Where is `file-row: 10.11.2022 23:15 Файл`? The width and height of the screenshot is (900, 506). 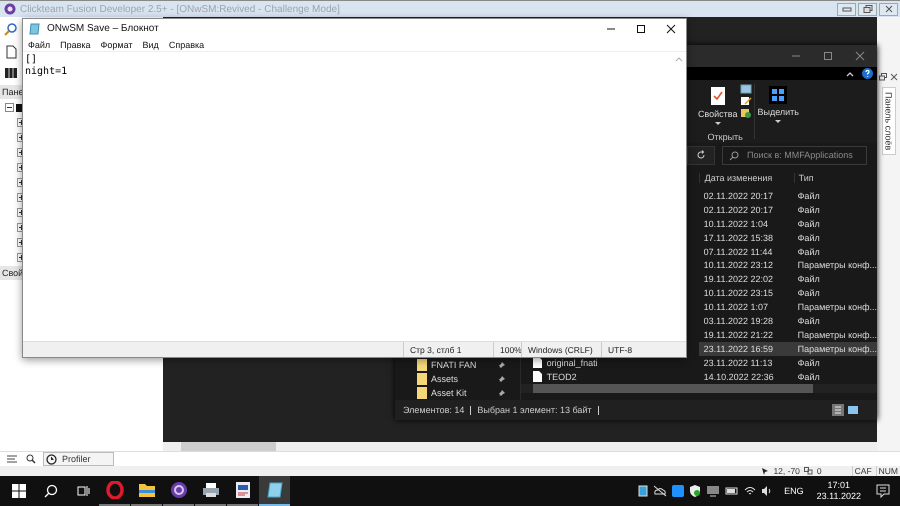 file-row: 10.11.2022 23:15 Файл is located at coordinates (787, 293).